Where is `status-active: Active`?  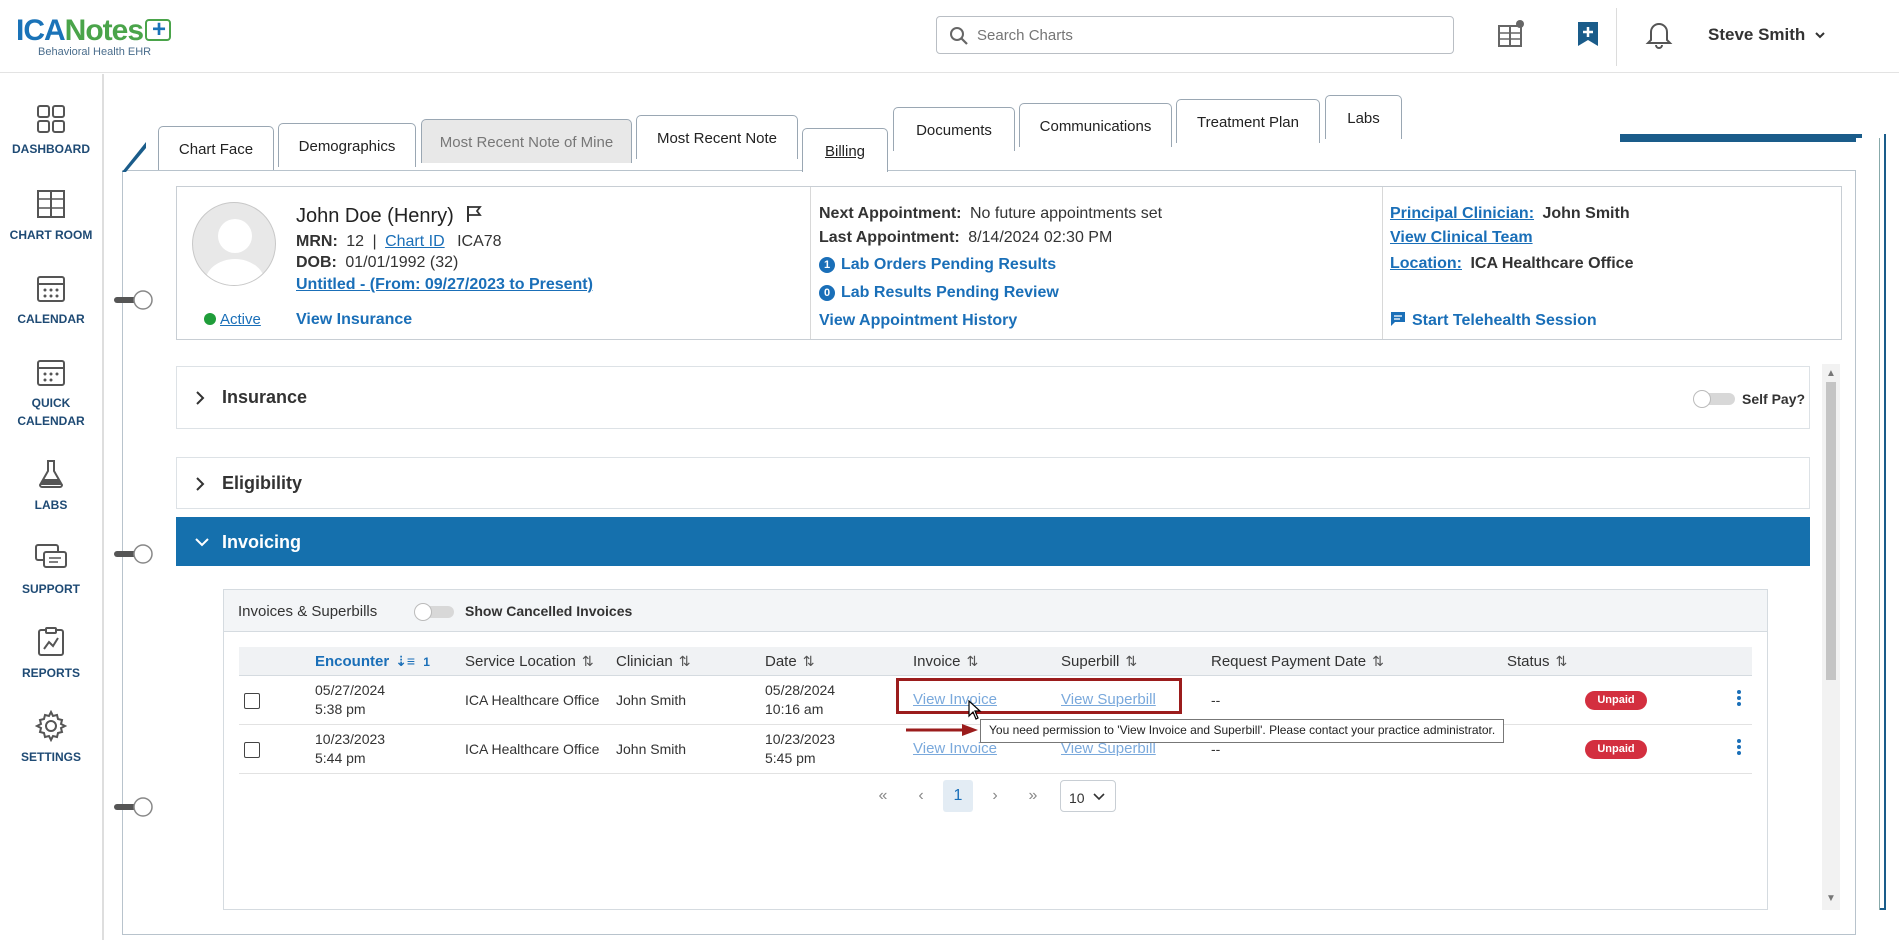
status-active: Active is located at coordinates (232, 319).